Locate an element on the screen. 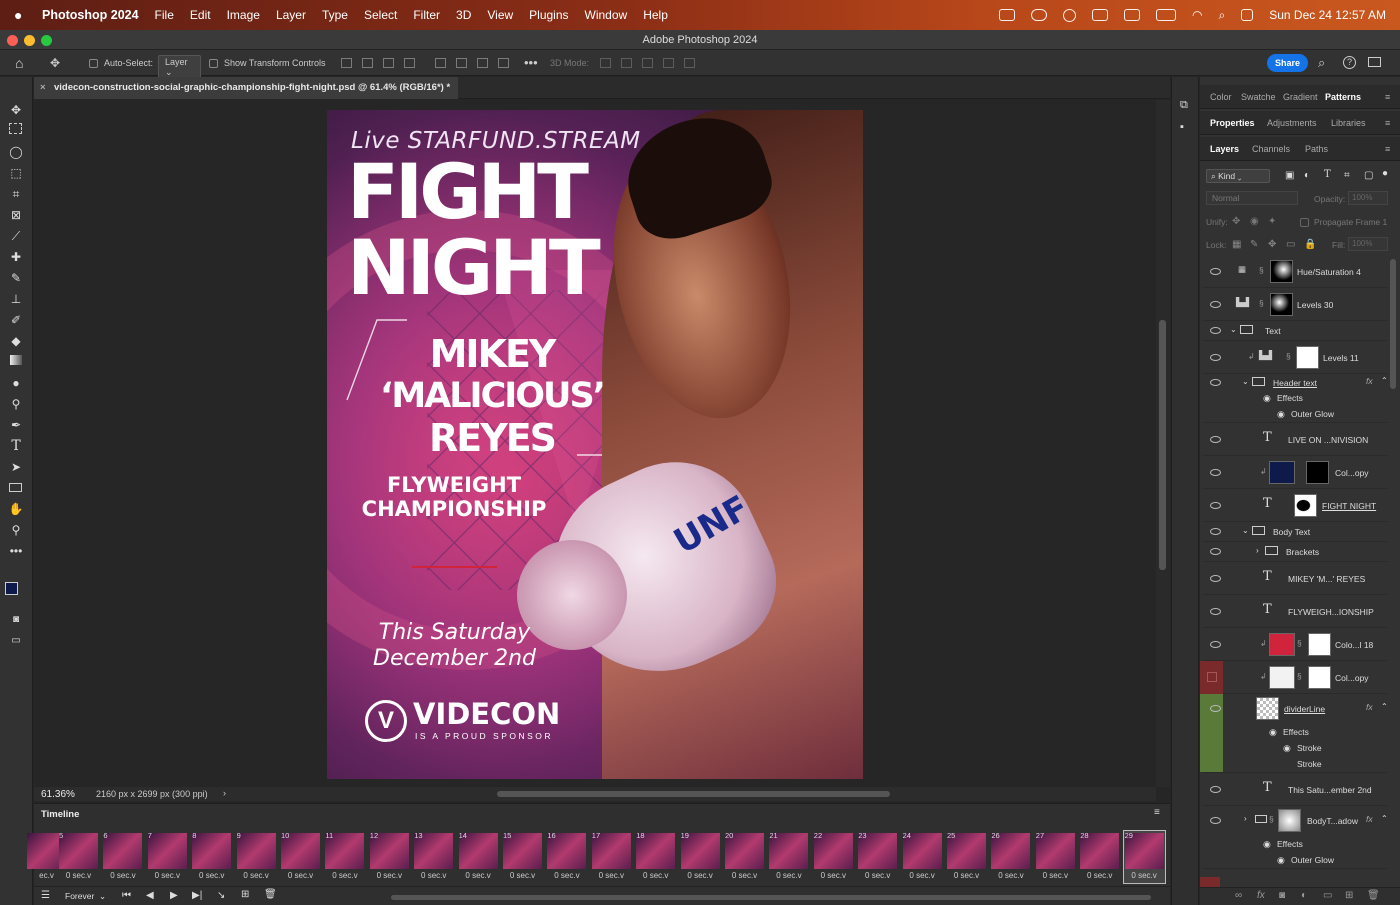 The image size is (1400, 905). blend-mode-dropdown: Normal is located at coordinates (1252, 198).